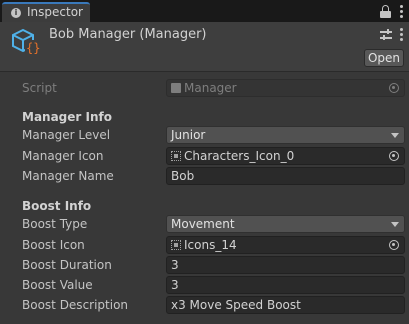 Image resolution: width=409 pixels, height=324 pixels. What do you see at coordinates (285, 245) in the screenshot?
I see `boost-icon-field: Icons_14` at bounding box center [285, 245].